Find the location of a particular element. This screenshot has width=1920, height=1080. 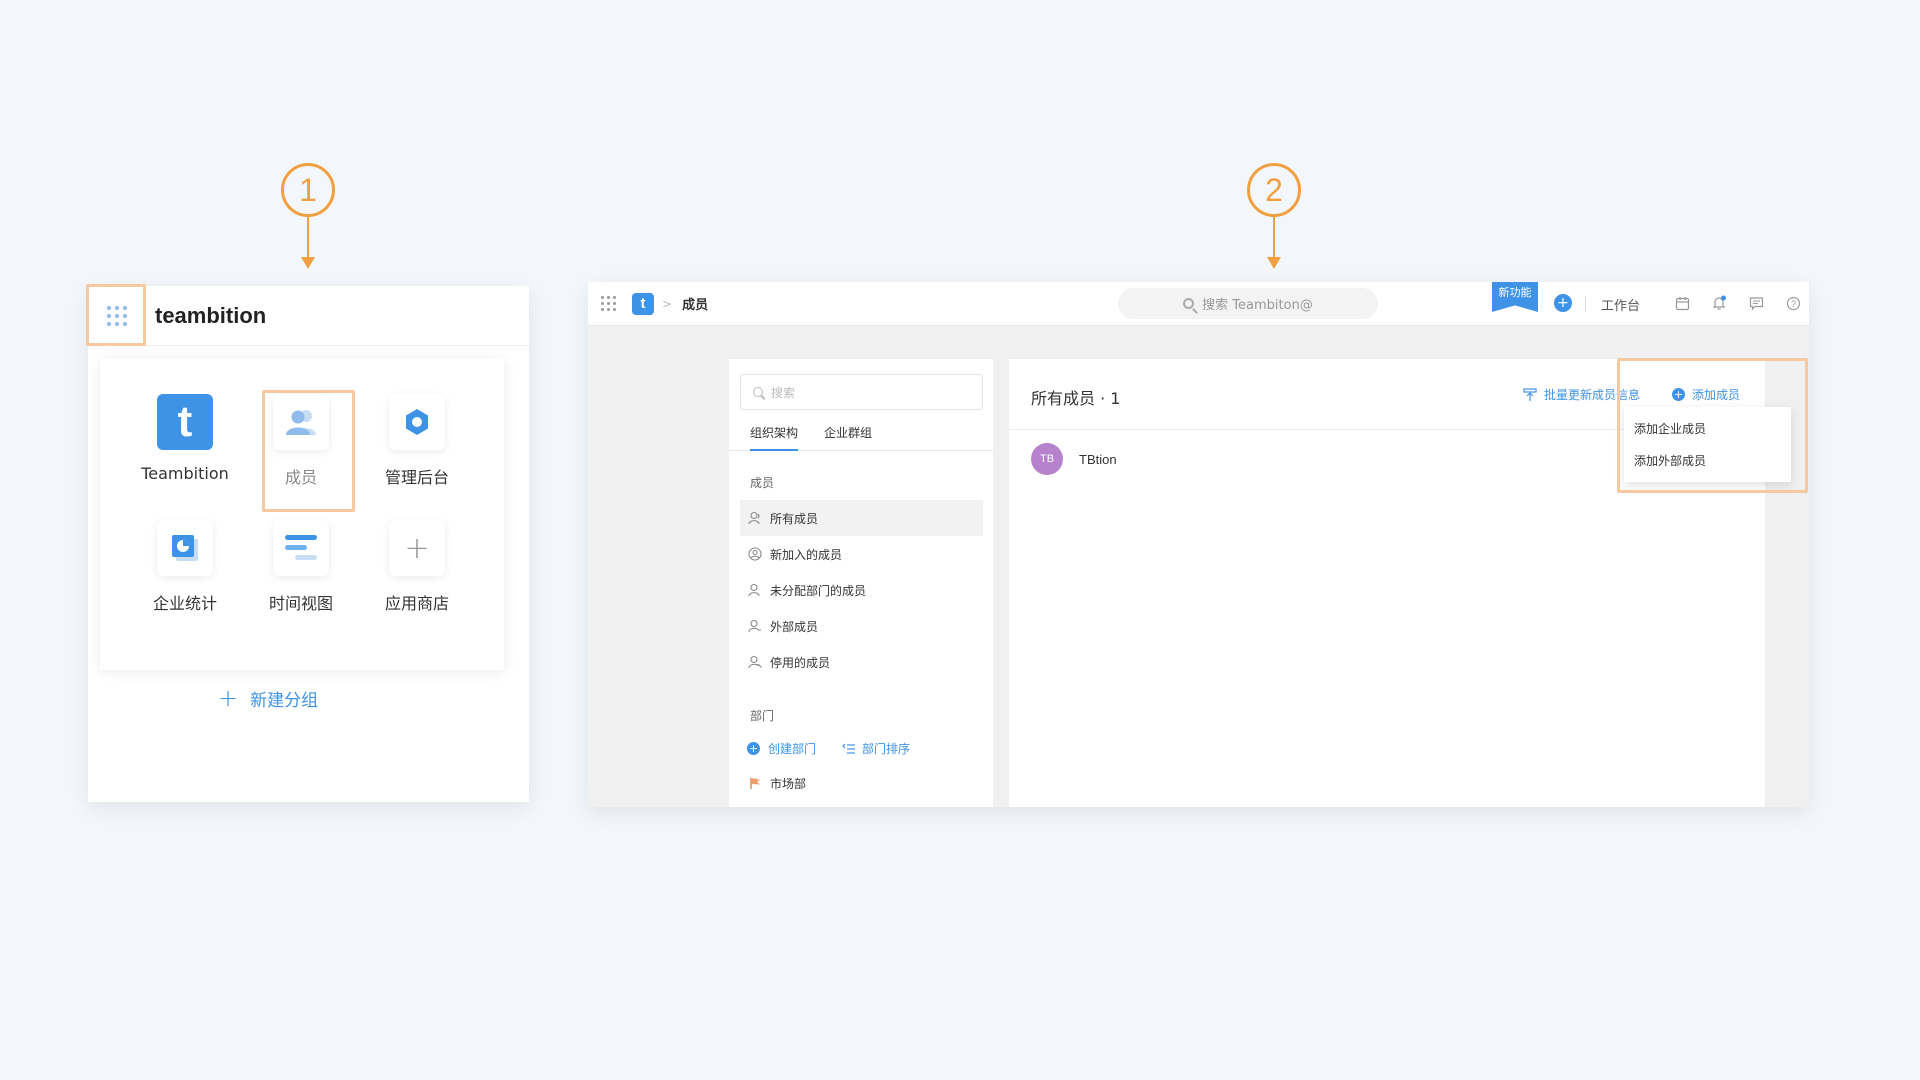

app-admin-console: 管理后台 is located at coordinates (417, 457).